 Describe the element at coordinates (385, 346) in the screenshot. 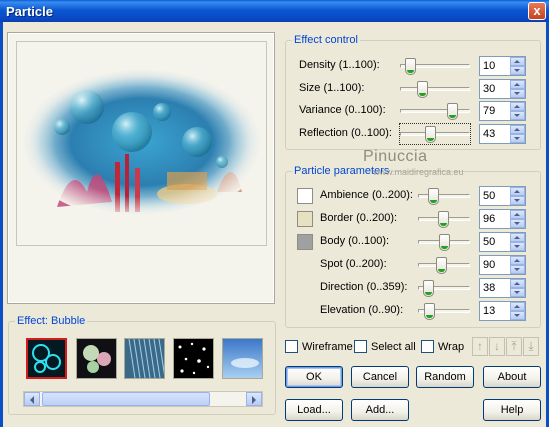

I see `select-all-checkbox: Select all` at that location.